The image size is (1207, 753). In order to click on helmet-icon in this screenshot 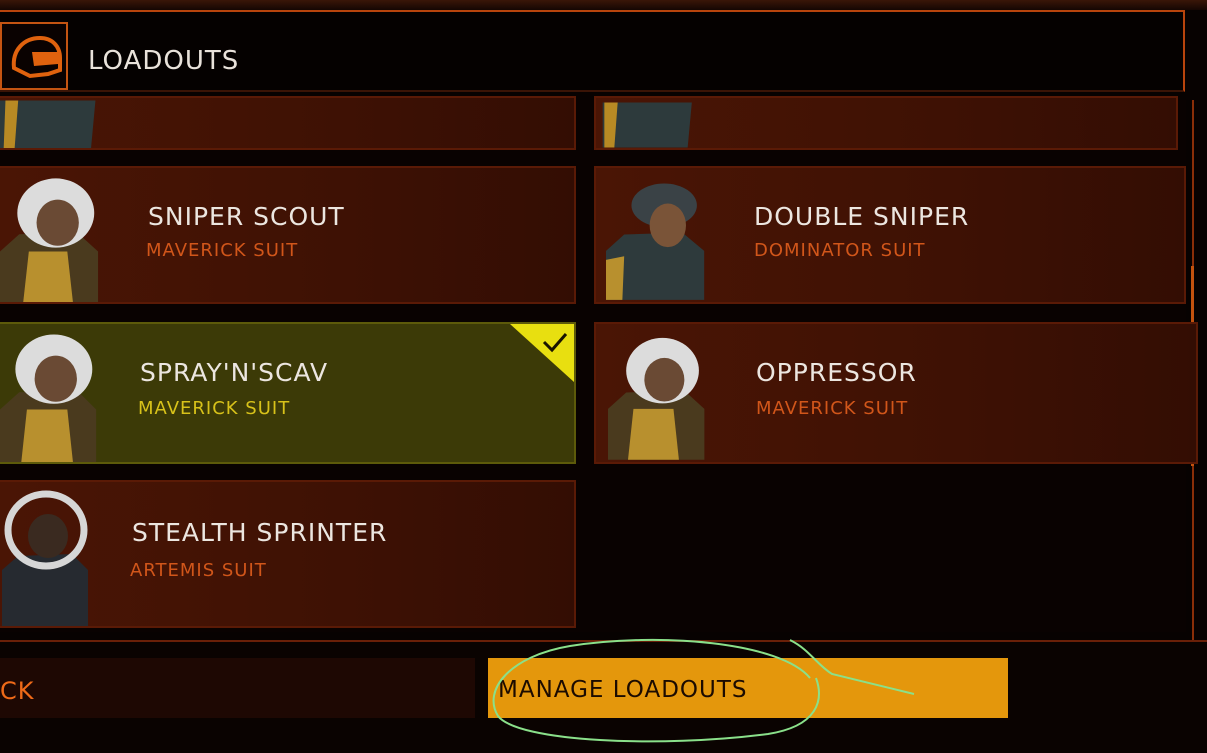, I will do `click(34, 56)`.